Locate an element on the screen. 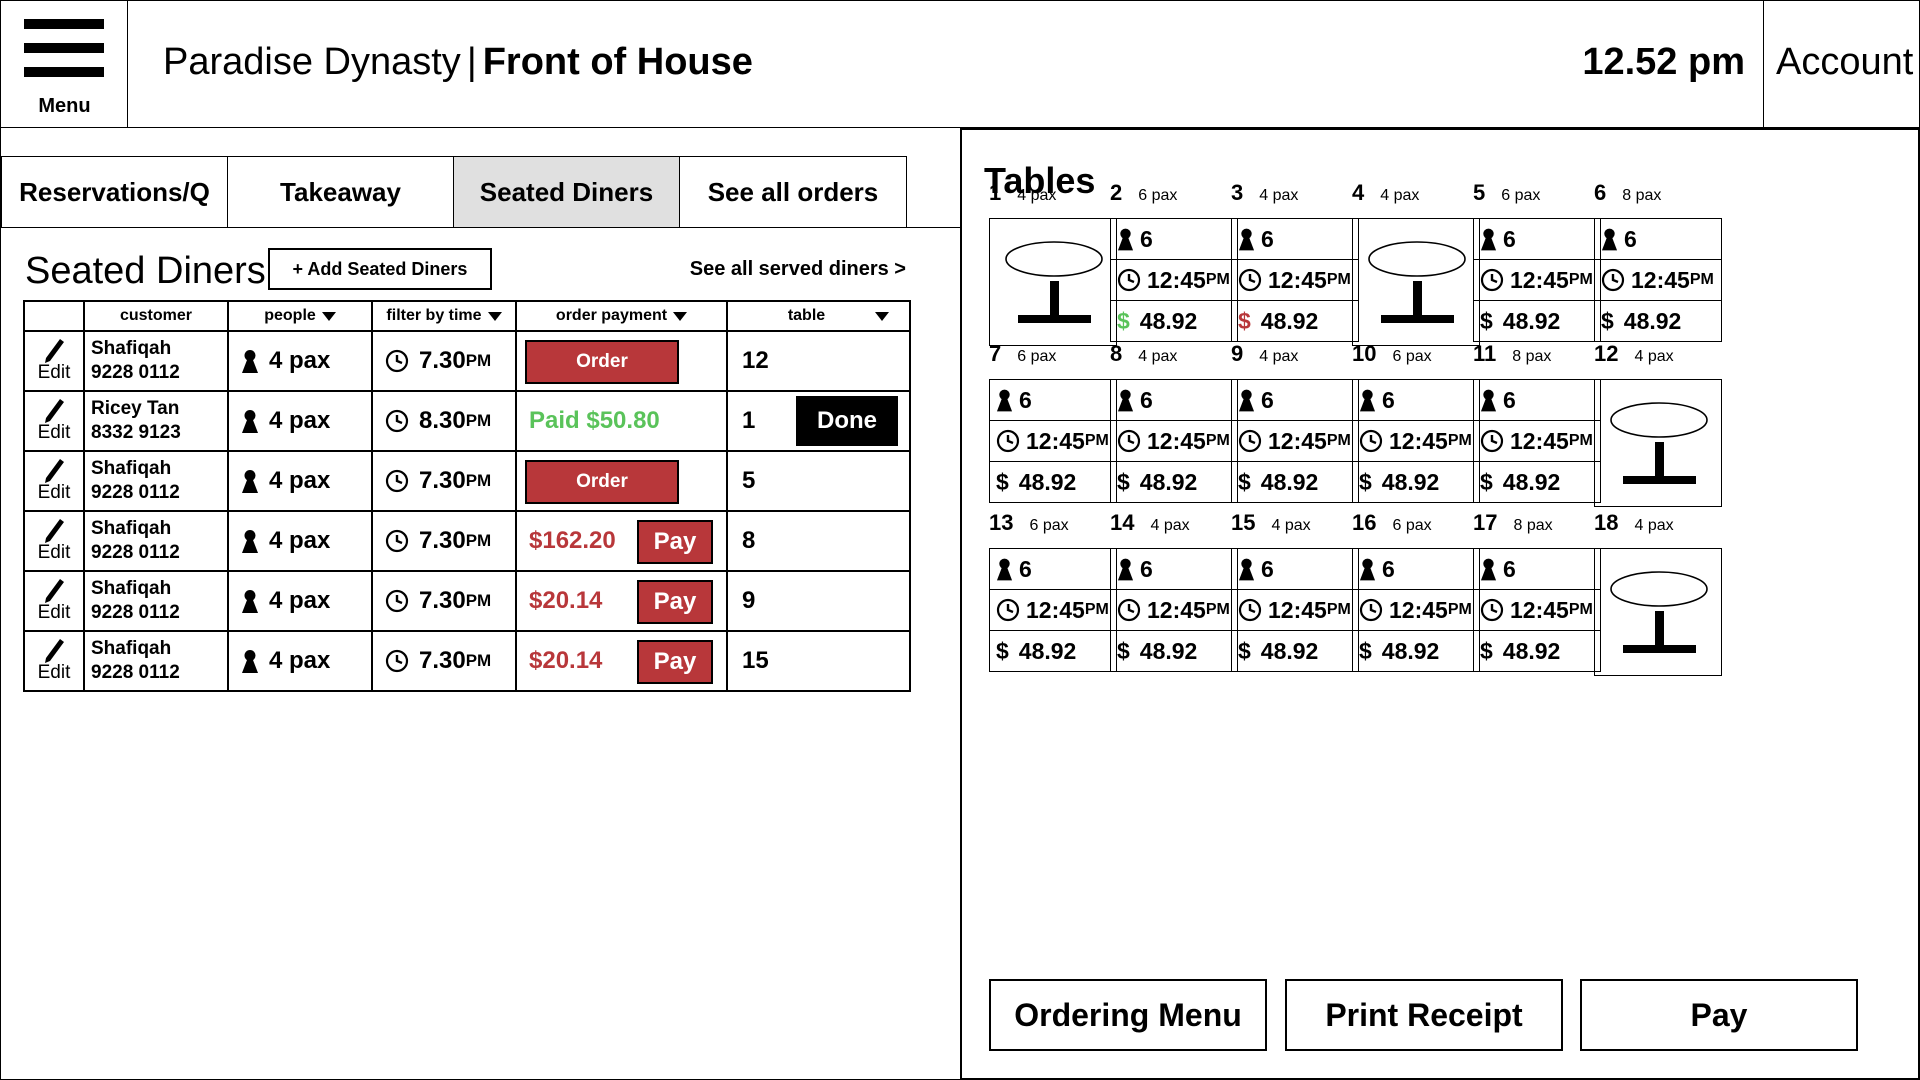 Image resolution: width=1920 pixels, height=1080 pixels. time-filter-header: filter by time is located at coordinates (444, 316).